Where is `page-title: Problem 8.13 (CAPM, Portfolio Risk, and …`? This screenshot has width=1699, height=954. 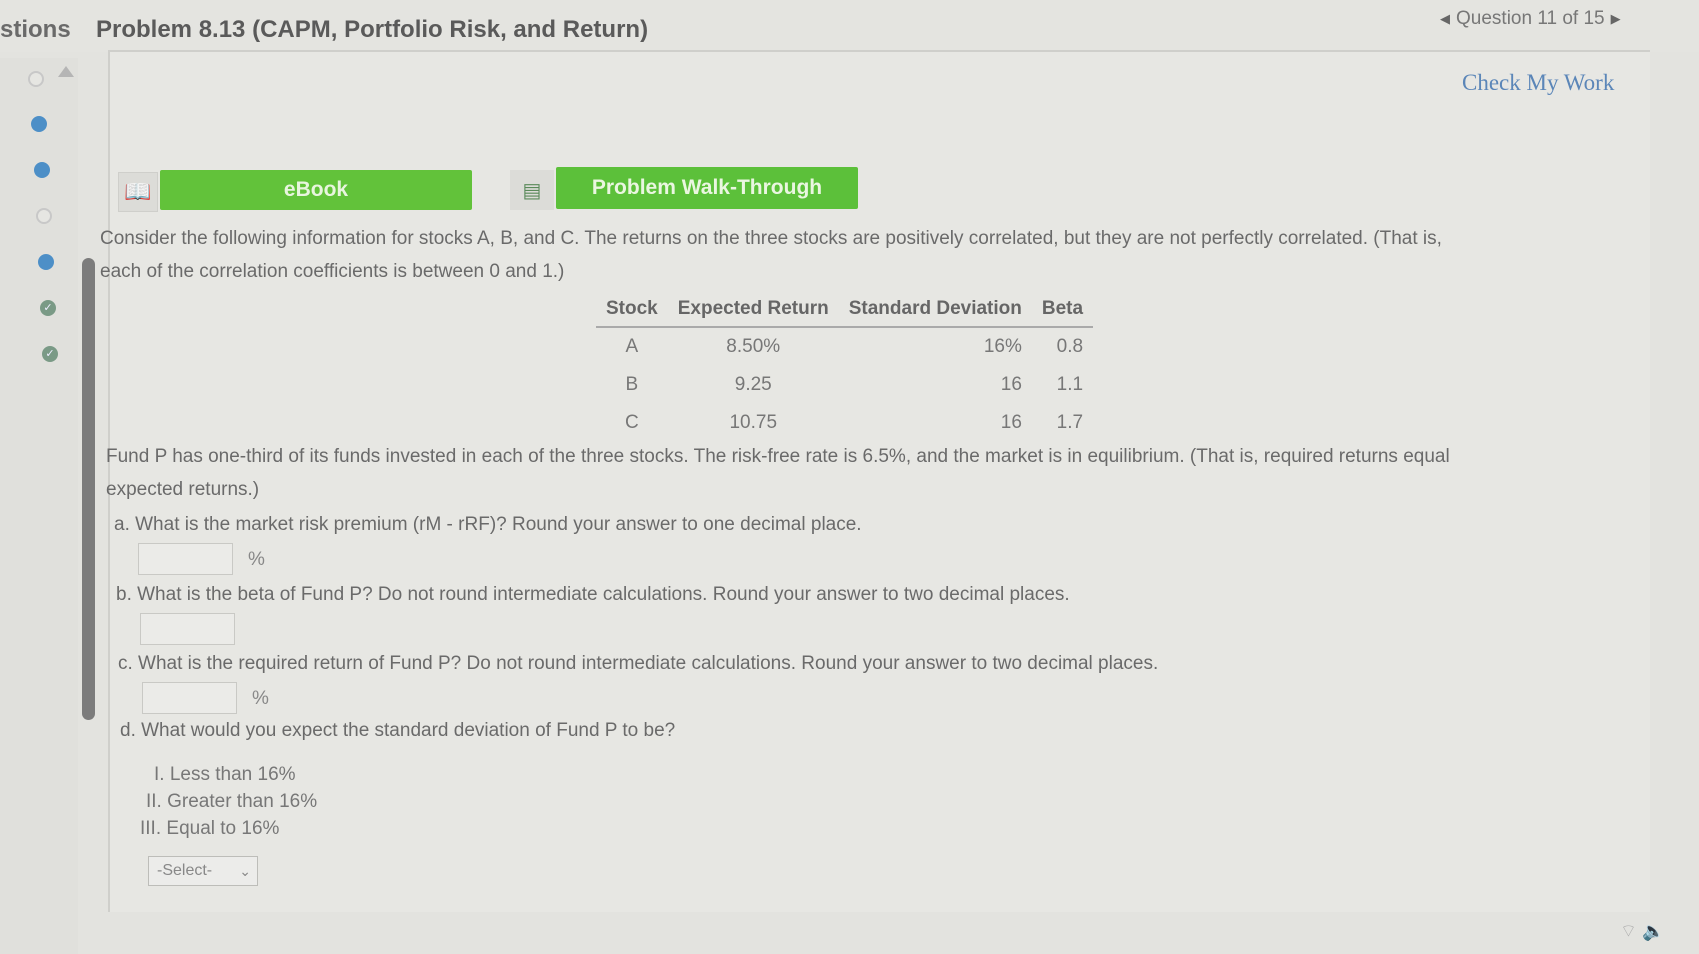
page-title: Problem 8.13 (CAPM, Portfolio Risk, and … is located at coordinates (372, 29).